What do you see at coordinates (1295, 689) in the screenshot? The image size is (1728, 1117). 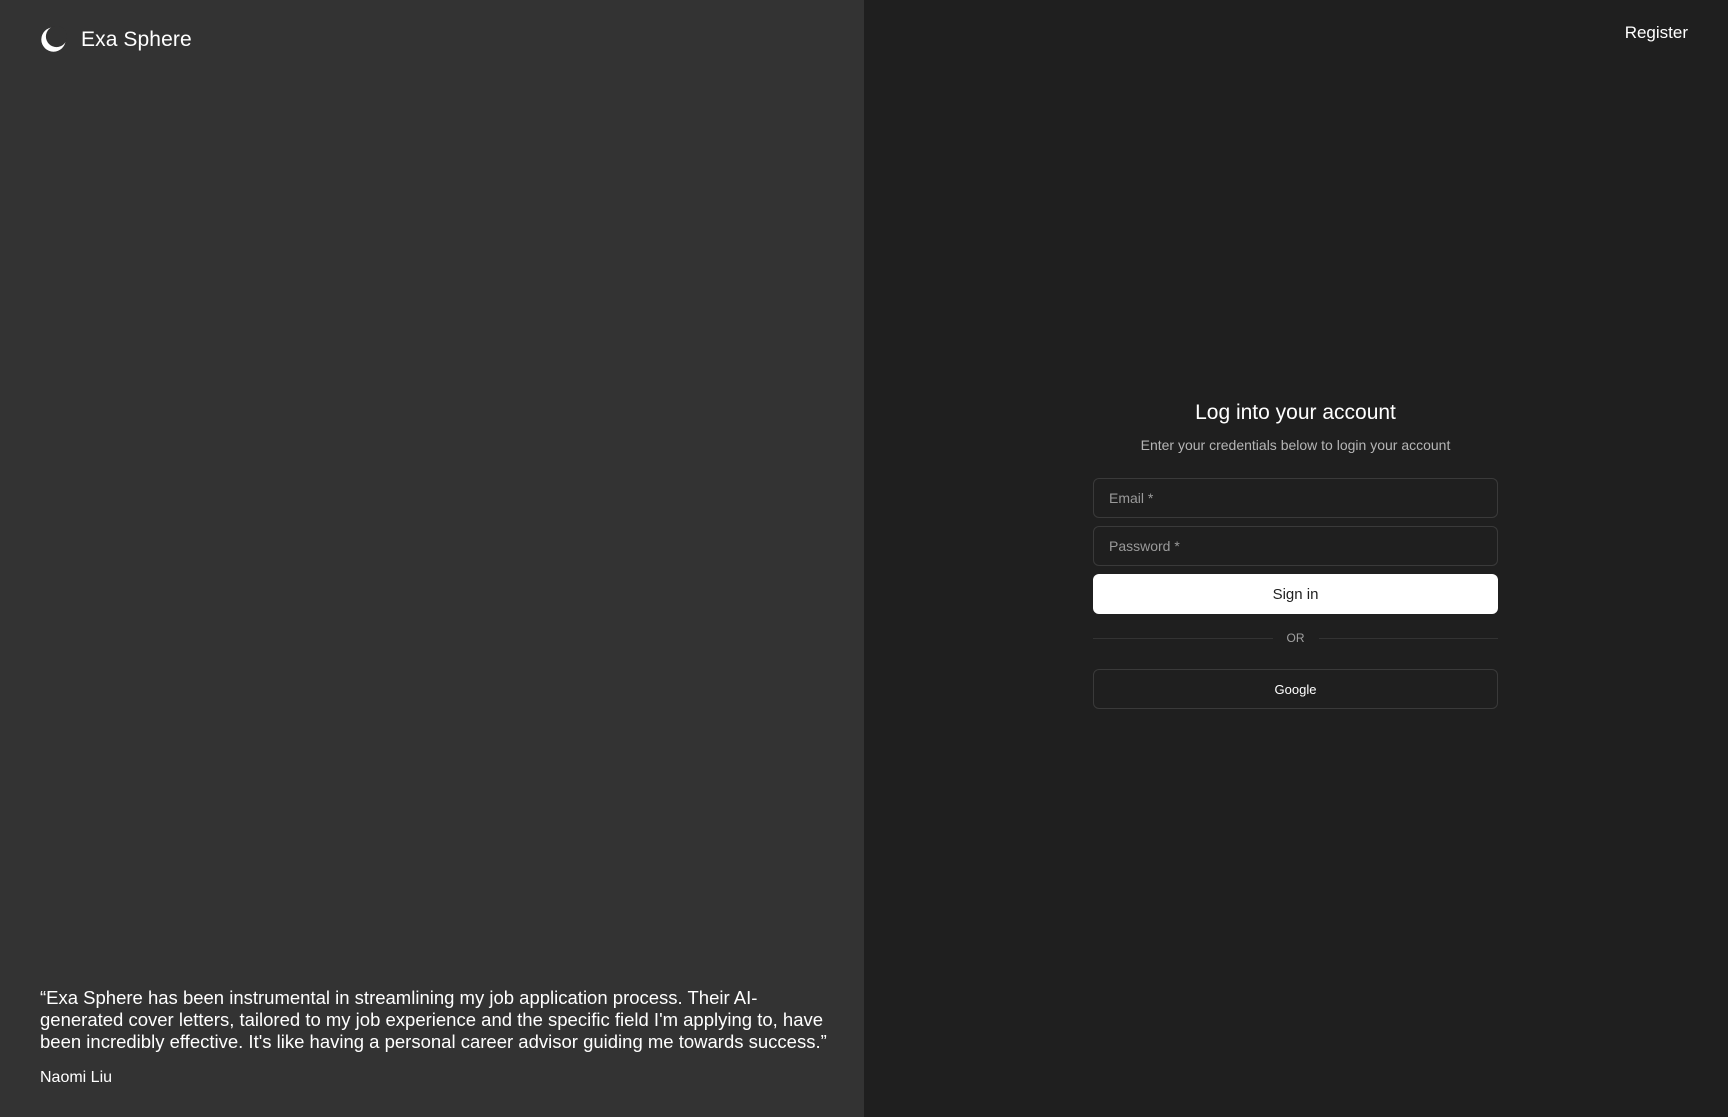 I see `google-sign-in-button: Google` at bounding box center [1295, 689].